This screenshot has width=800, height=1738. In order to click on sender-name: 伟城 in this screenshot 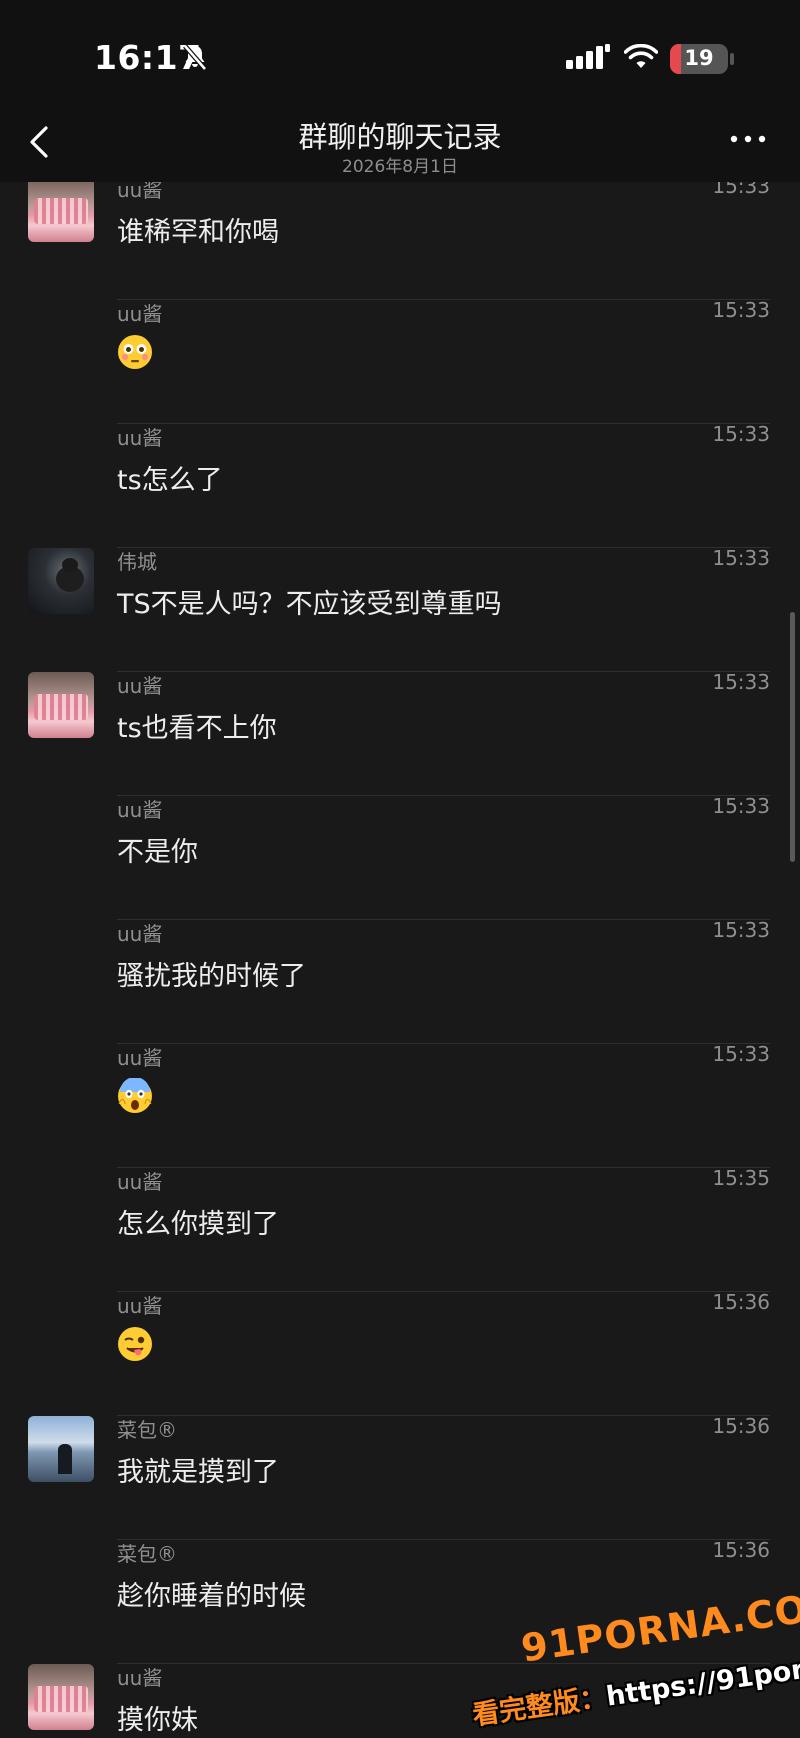, I will do `click(137, 560)`.